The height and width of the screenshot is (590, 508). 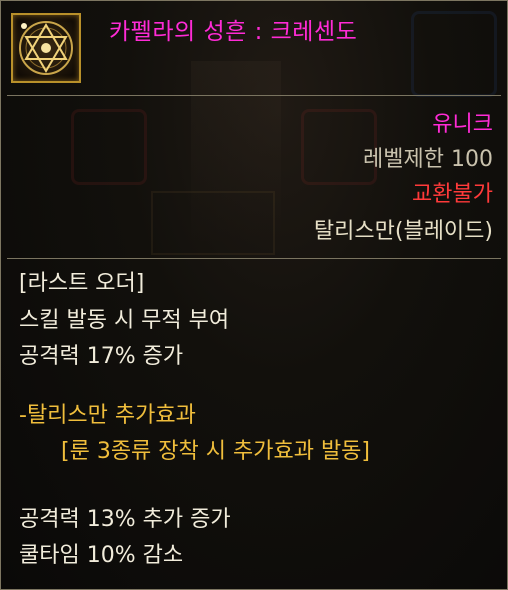 What do you see at coordinates (101, 356) in the screenshot?
I see `skill-effect-line: 공격력 17% 증가` at bounding box center [101, 356].